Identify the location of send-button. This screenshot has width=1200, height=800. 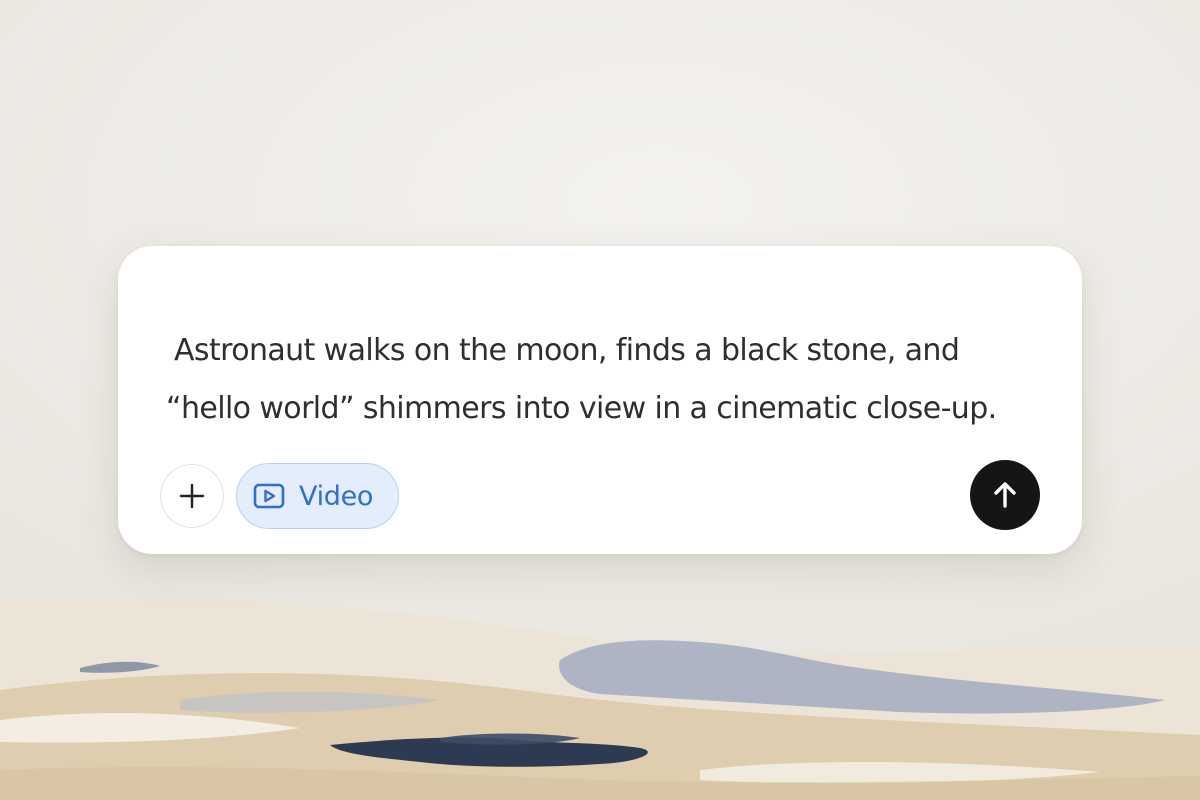
(1005, 495).